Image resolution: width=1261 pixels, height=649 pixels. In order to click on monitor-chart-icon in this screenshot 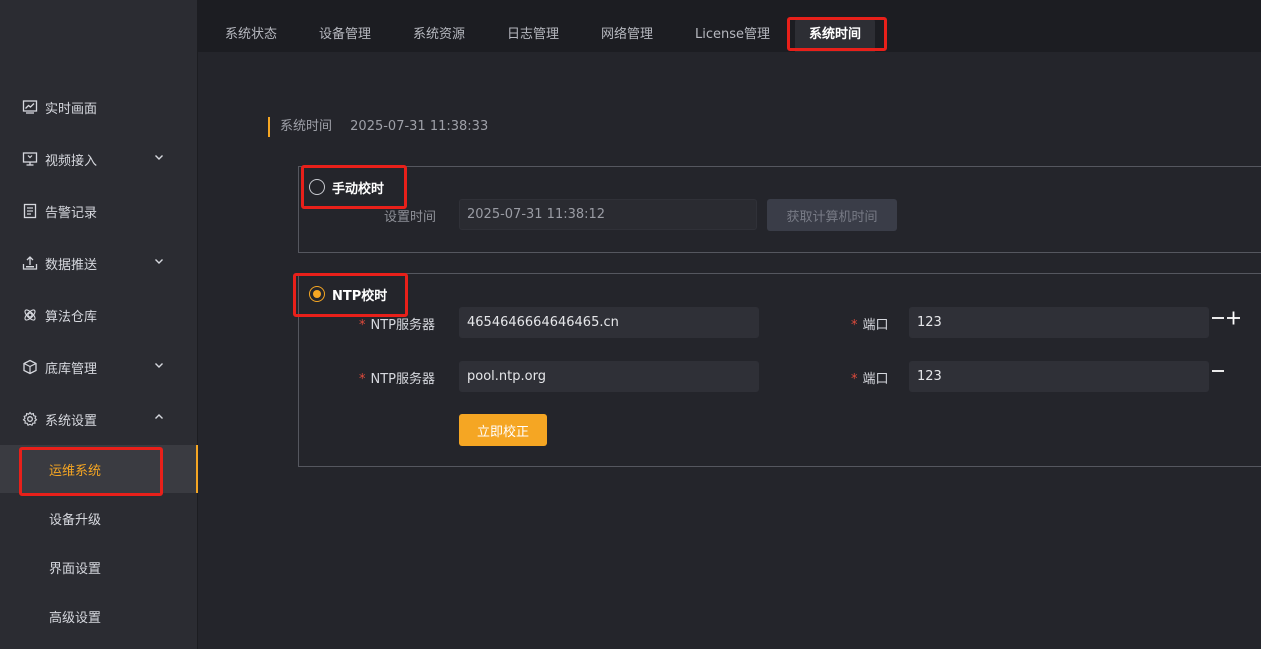, I will do `click(30, 107)`.